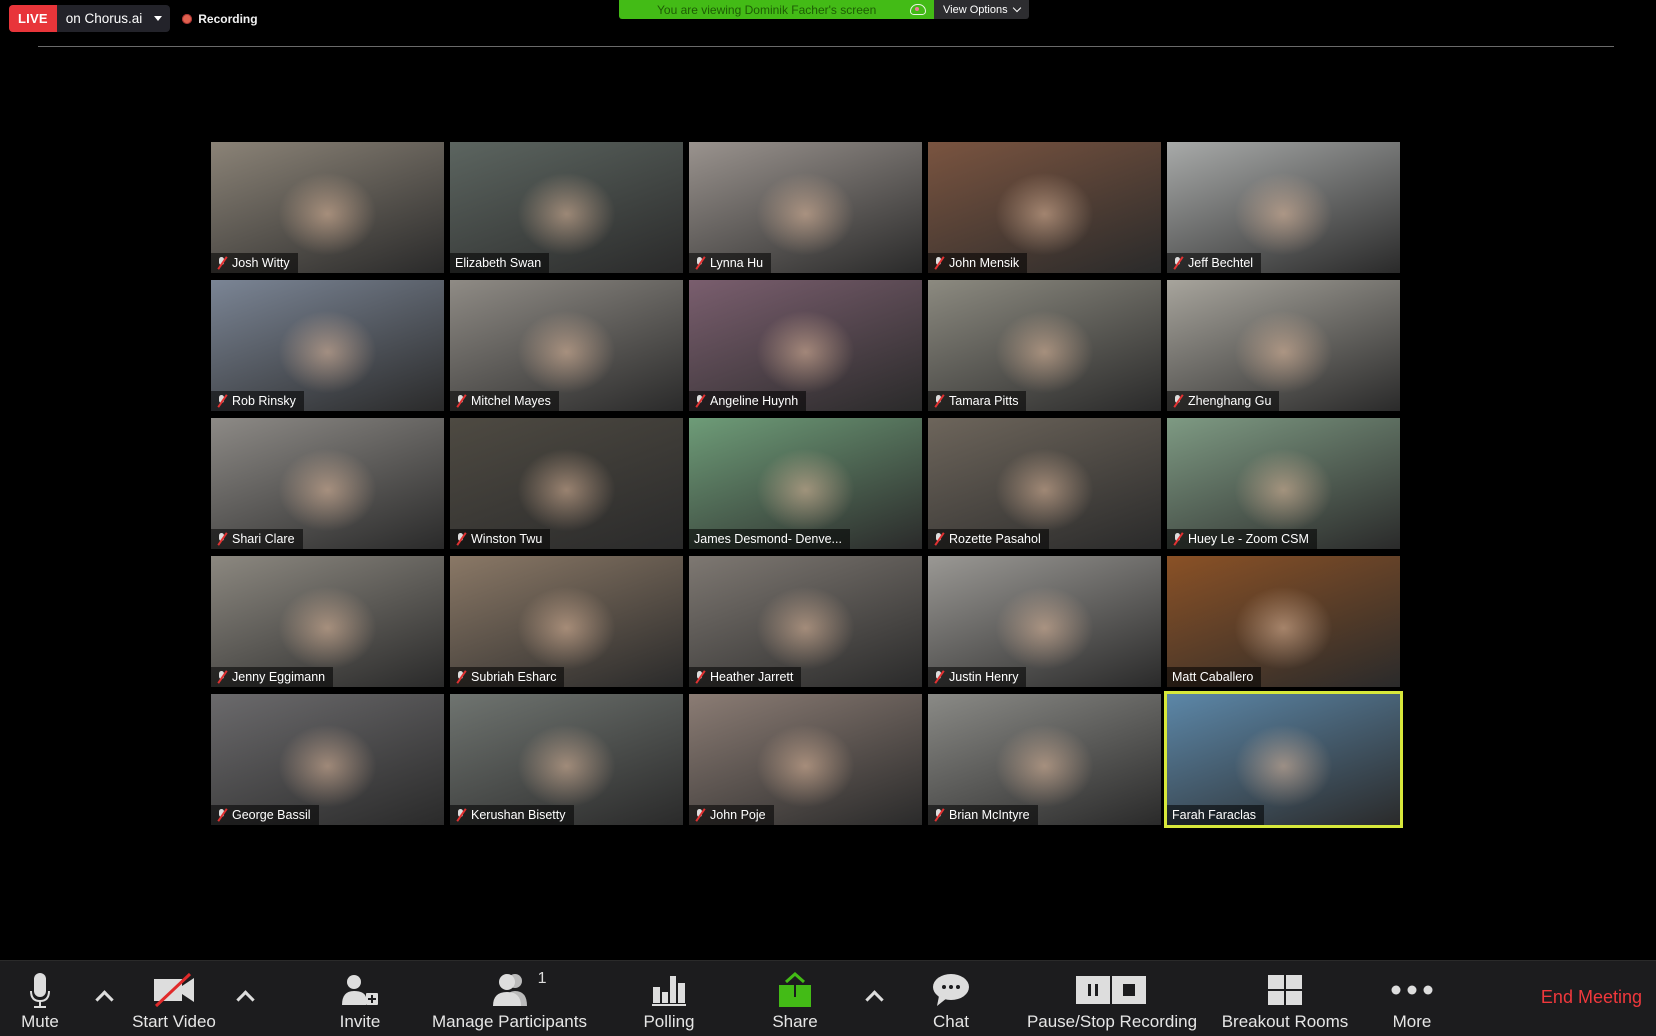 This screenshot has height=1036, width=1656. What do you see at coordinates (174, 990) in the screenshot?
I see `video-camera-off-icon` at bounding box center [174, 990].